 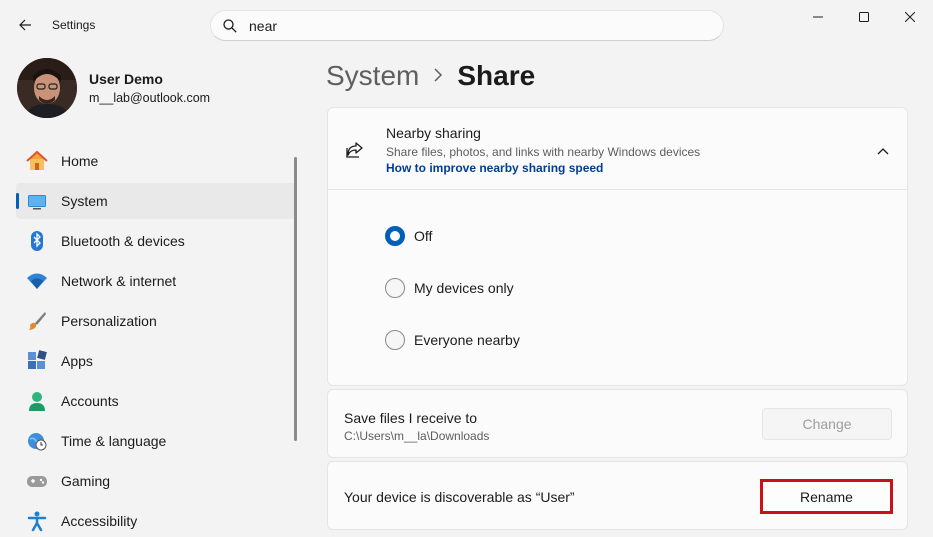 I want to click on save-files-path: C:\Users\m__la\Downloads, so click(x=417, y=436).